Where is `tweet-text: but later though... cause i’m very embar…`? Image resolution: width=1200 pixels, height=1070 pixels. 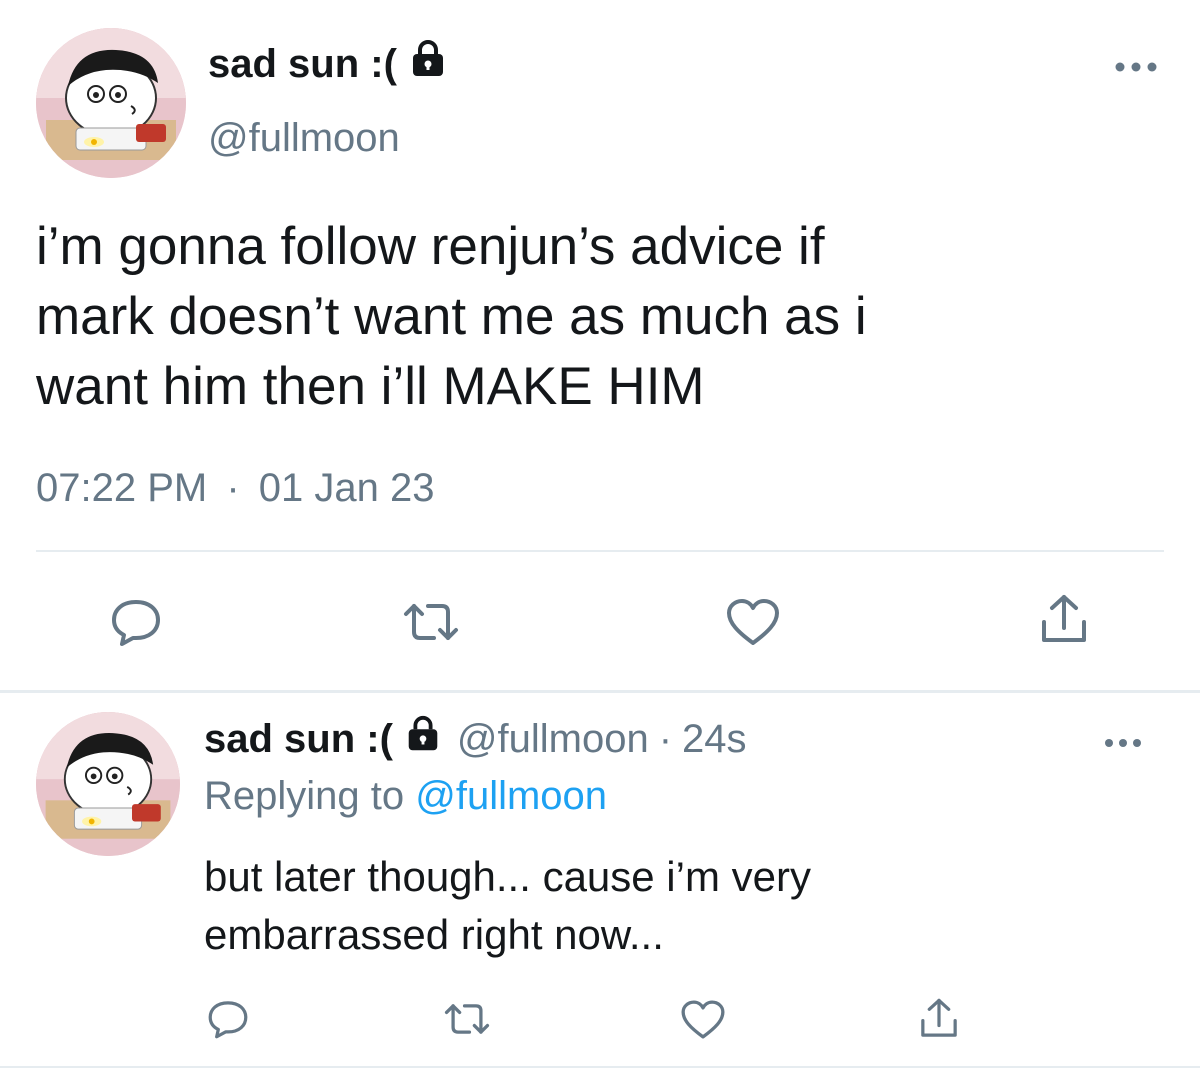
tweet-text: but later though... cause i’m very embar… is located at coordinates (507, 905).